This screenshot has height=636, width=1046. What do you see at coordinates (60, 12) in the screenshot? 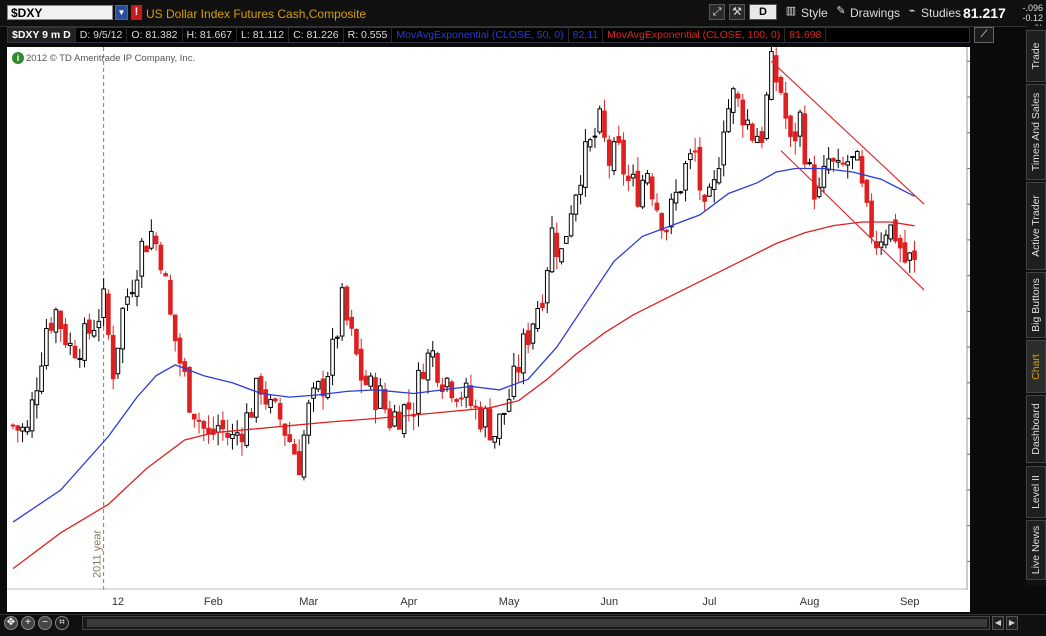
I see `symbol-input: $DXY` at bounding box center [60, 12].